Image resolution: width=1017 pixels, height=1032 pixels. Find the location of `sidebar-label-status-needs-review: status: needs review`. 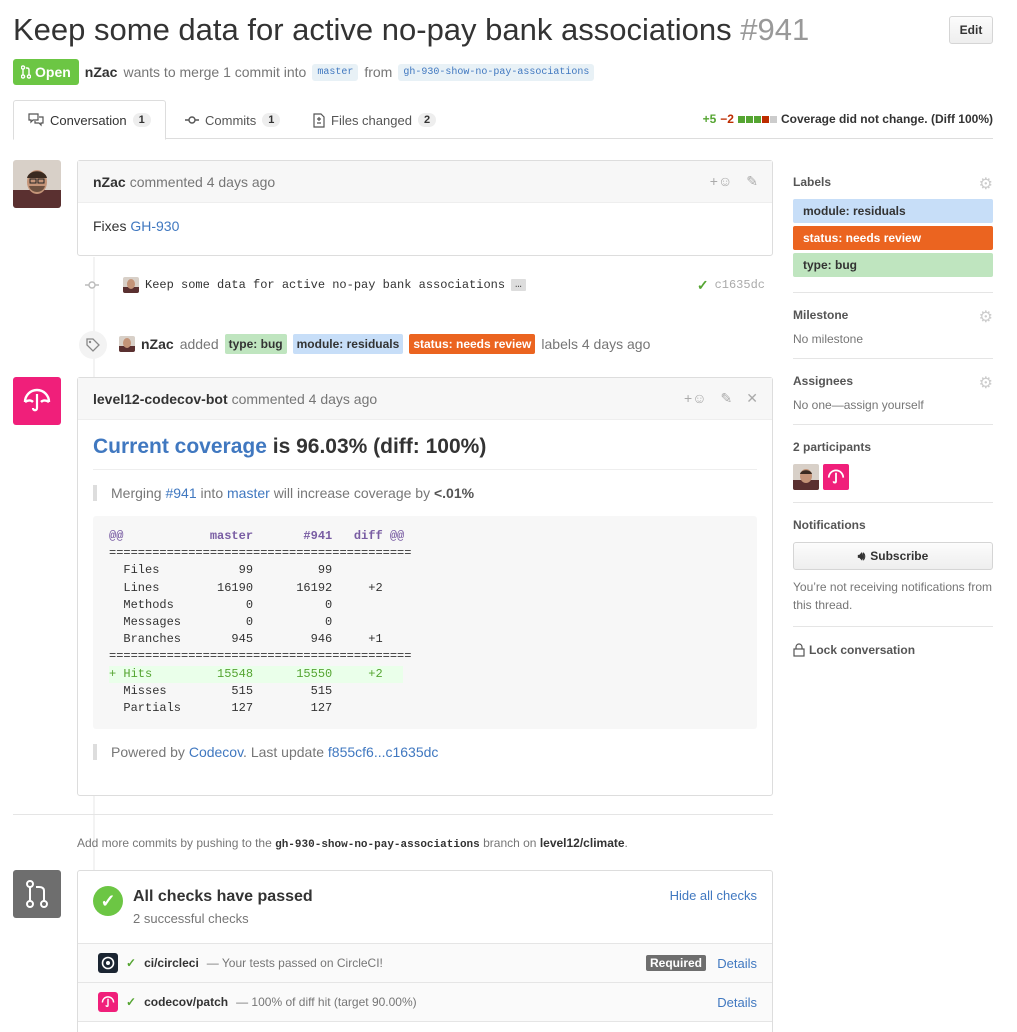

sidebar-label-status-needs-review: status: needs review is located at coordinates (893, 238).